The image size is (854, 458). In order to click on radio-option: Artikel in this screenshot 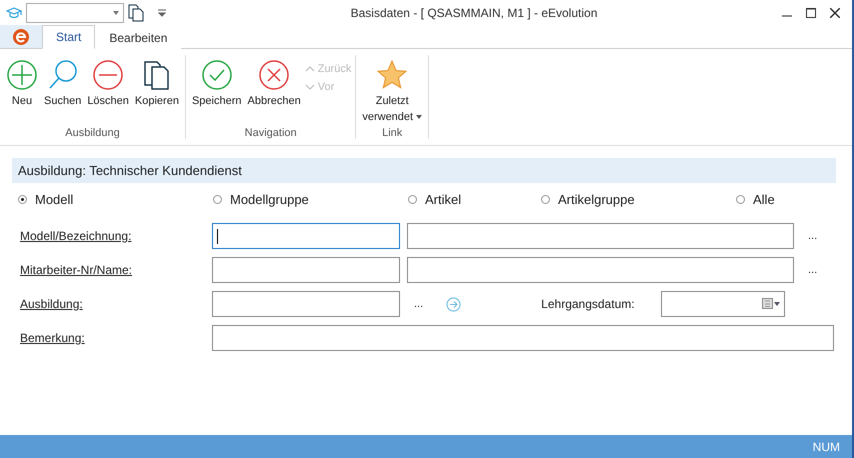, I will do `click(474, 199)`.